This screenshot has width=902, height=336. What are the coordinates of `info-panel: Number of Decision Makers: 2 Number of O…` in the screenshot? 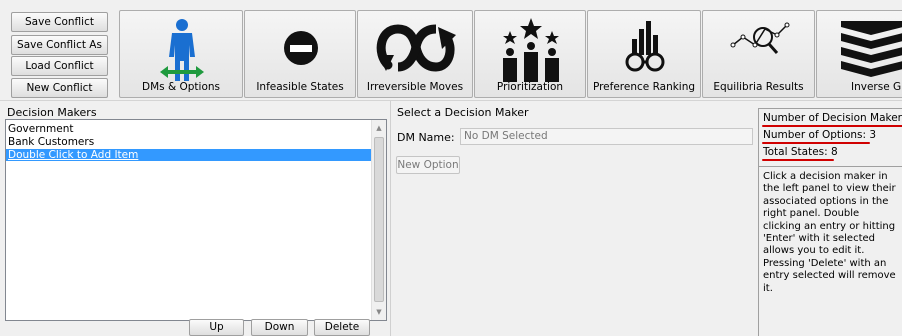 It's located at (830, 222).